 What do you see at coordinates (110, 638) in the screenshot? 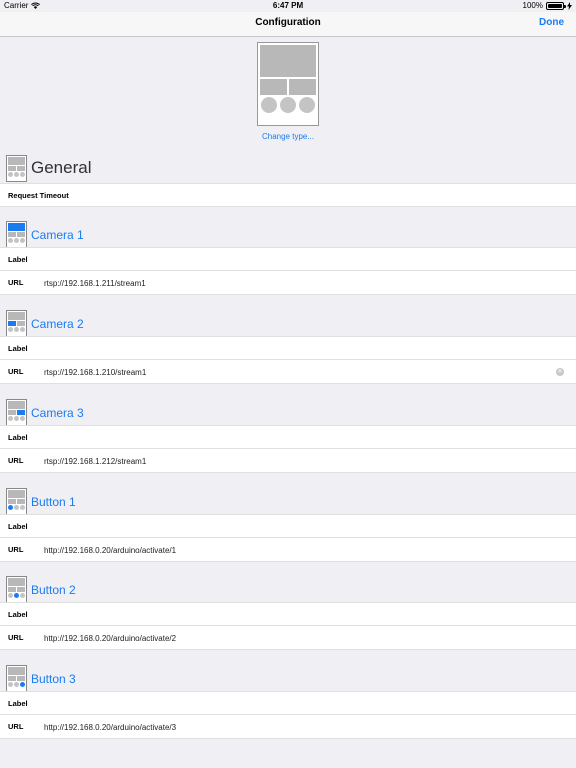
I see `button-2-url-field: http://192.168.0.20/arduino/activate/2` at bounding box center [110, 638].